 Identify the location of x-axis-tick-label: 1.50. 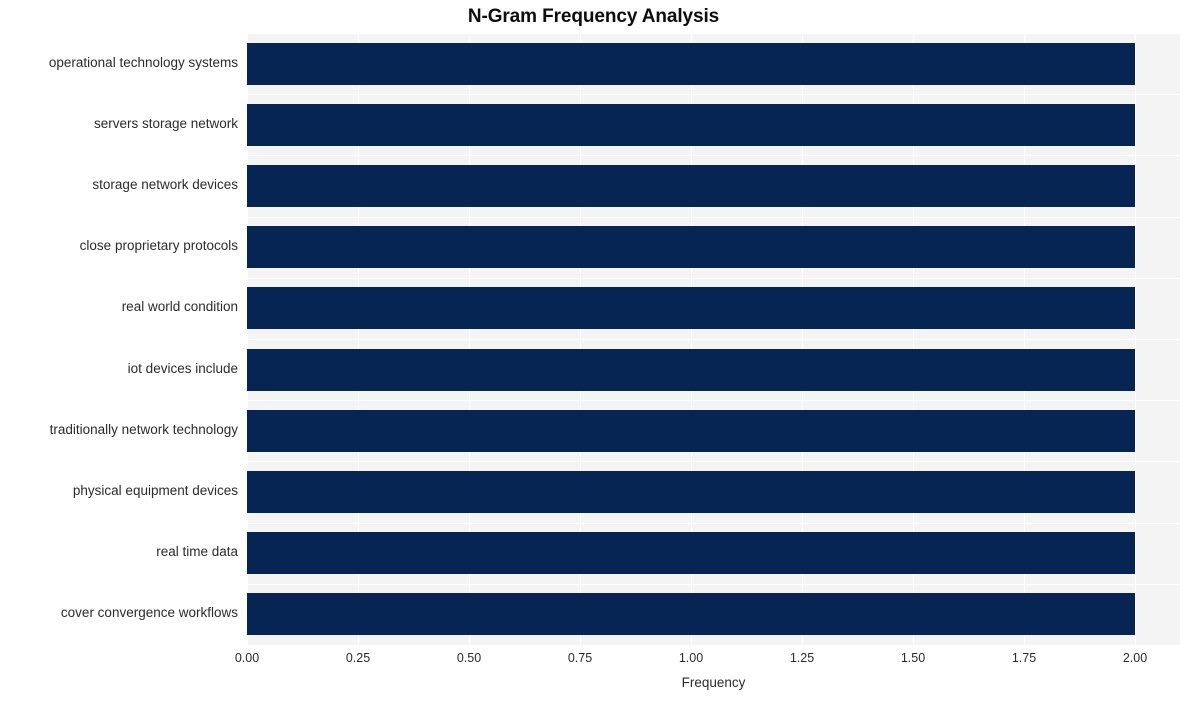
(913, 658).